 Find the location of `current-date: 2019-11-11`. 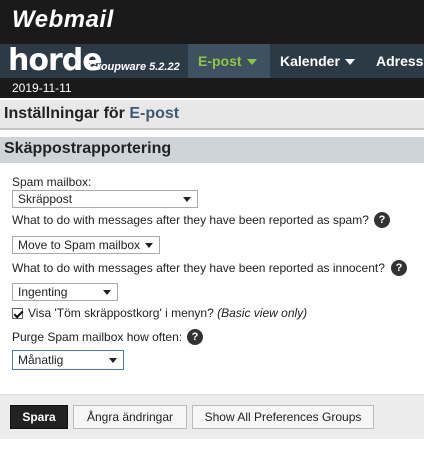

current-date: 2019-11-11 is located at coordinates (42, 88).